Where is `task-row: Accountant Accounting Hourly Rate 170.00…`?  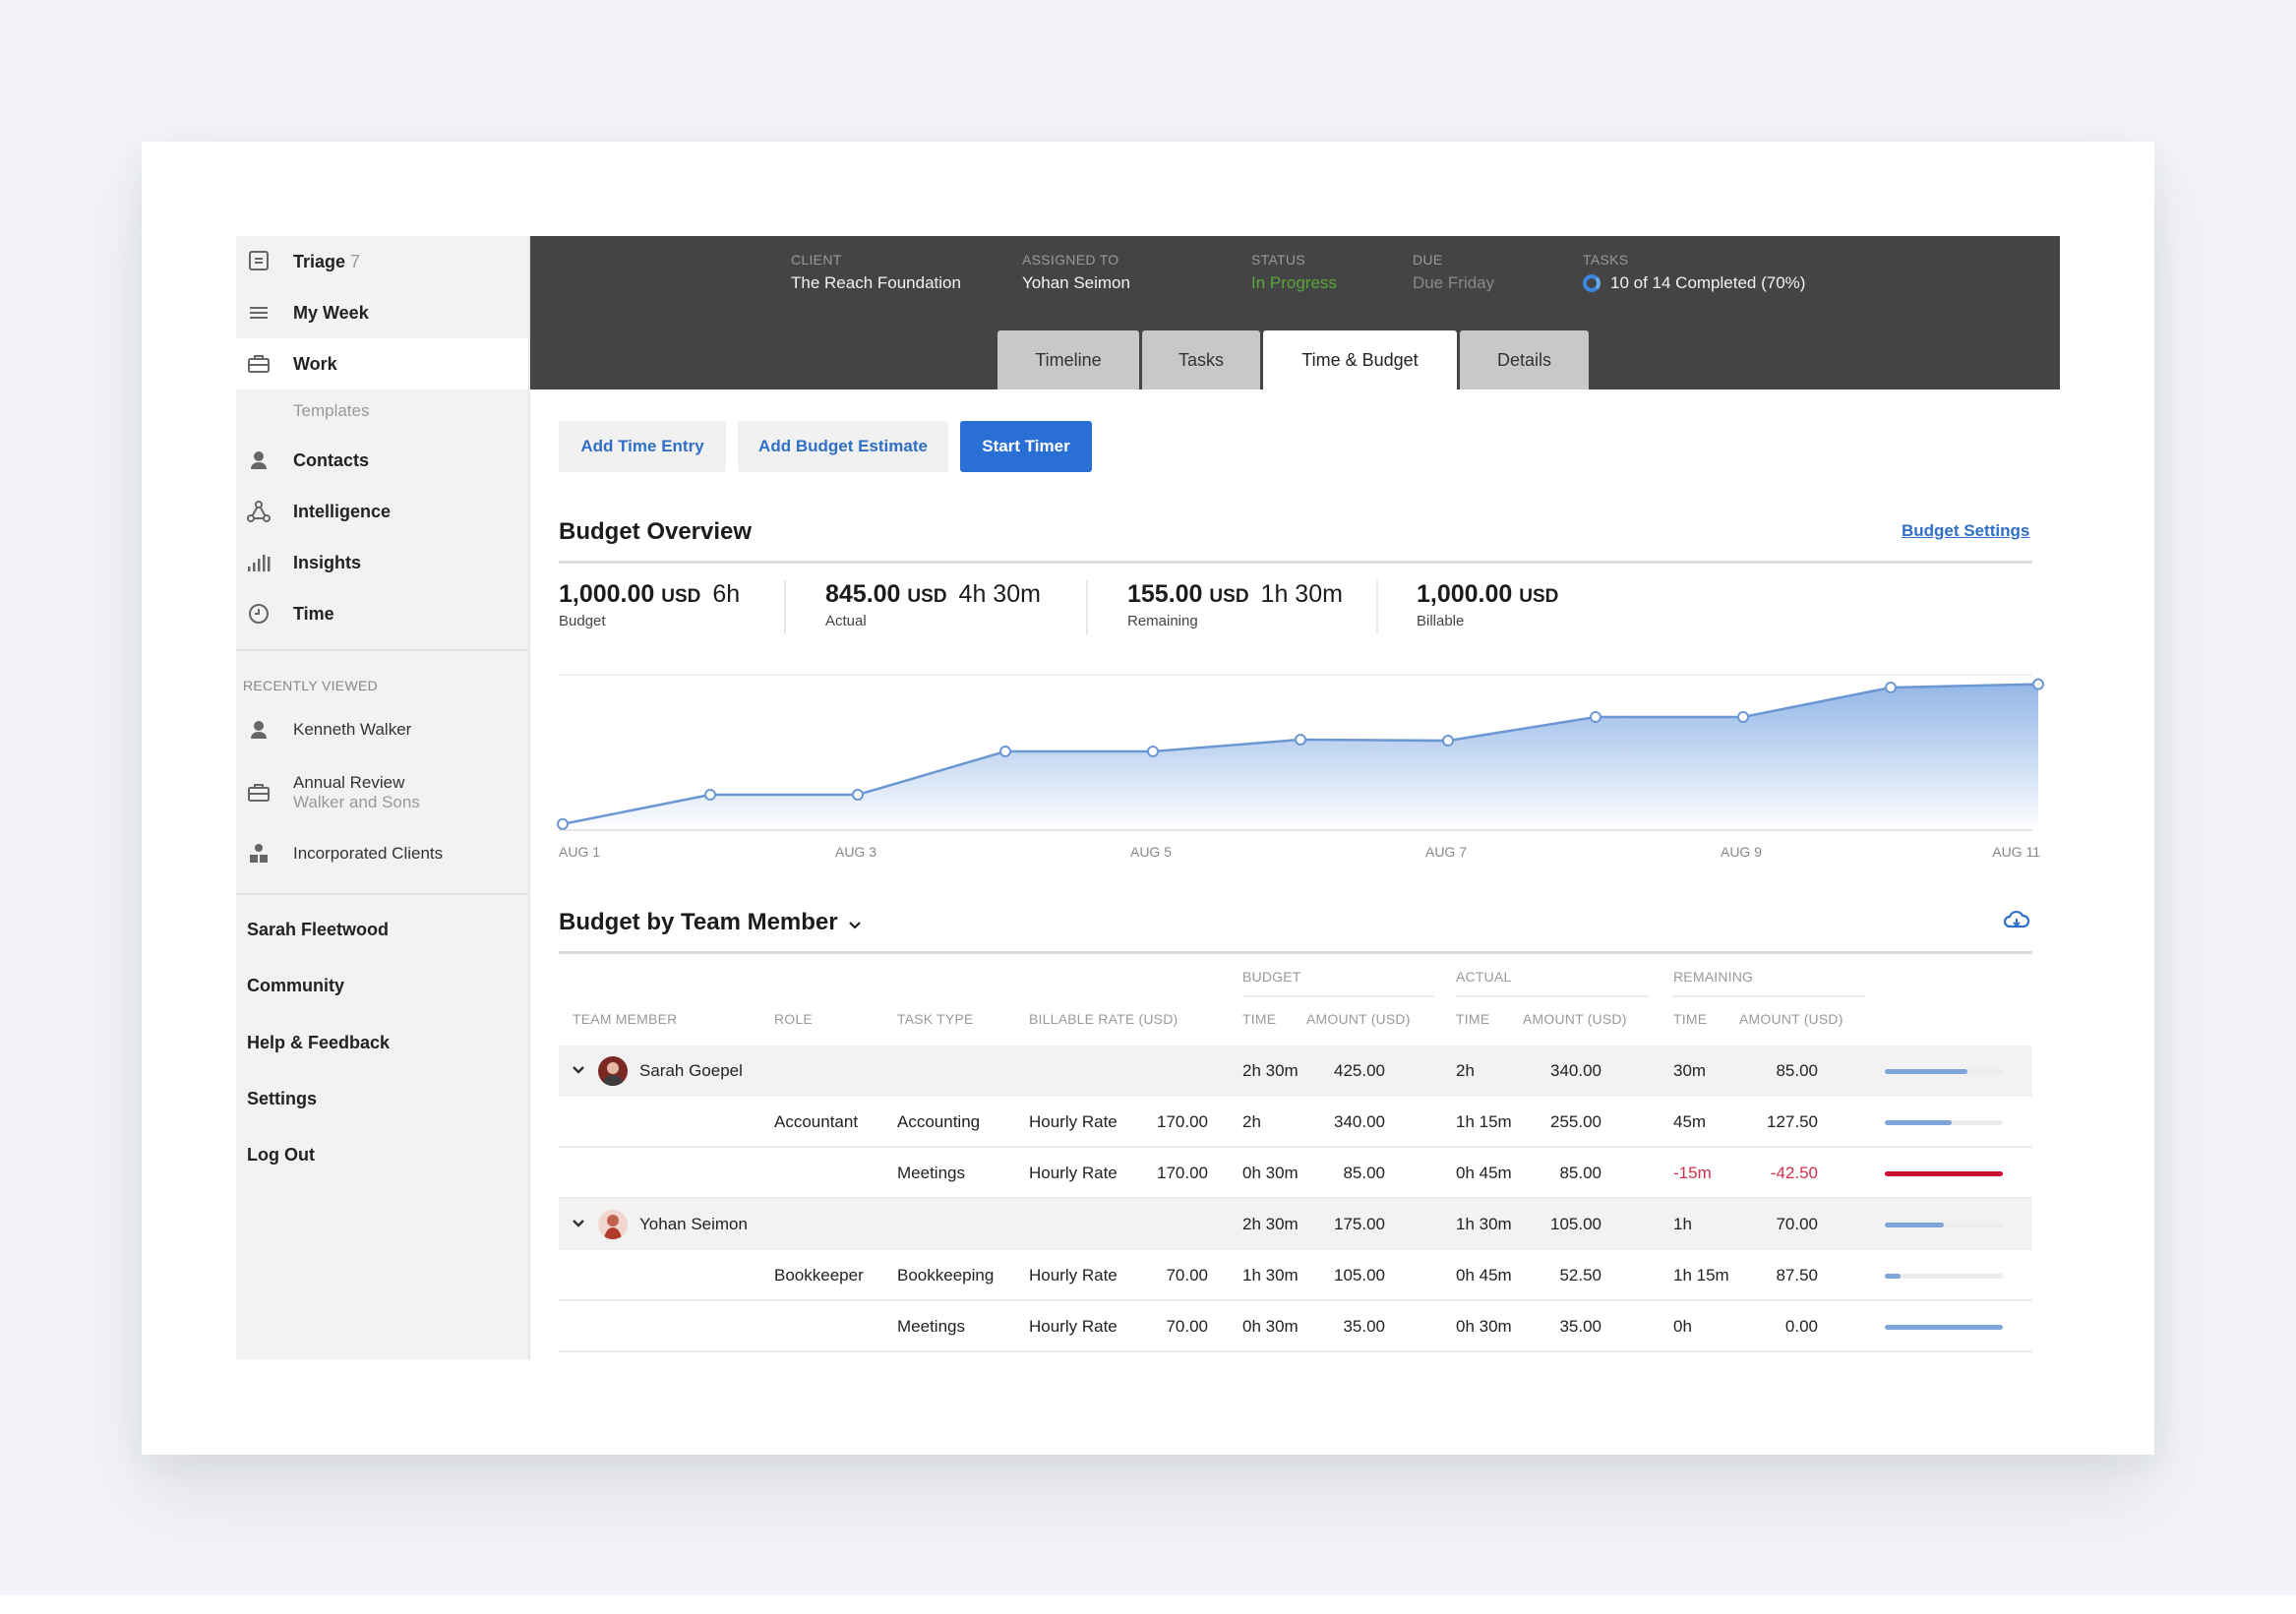
task-row: Accountant Accounting Hourly Rate 170.00… is located at coordinates (1295, 1122).